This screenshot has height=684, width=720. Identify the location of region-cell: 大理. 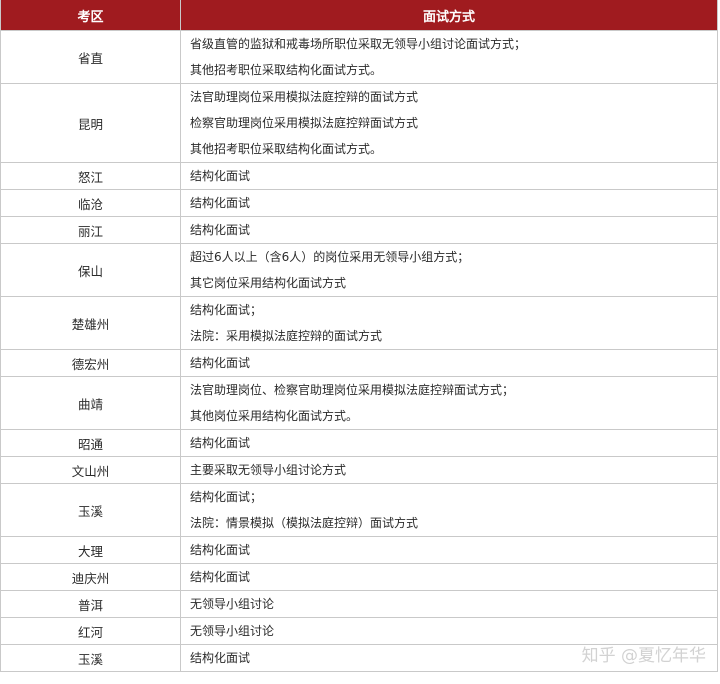
(90, 550).